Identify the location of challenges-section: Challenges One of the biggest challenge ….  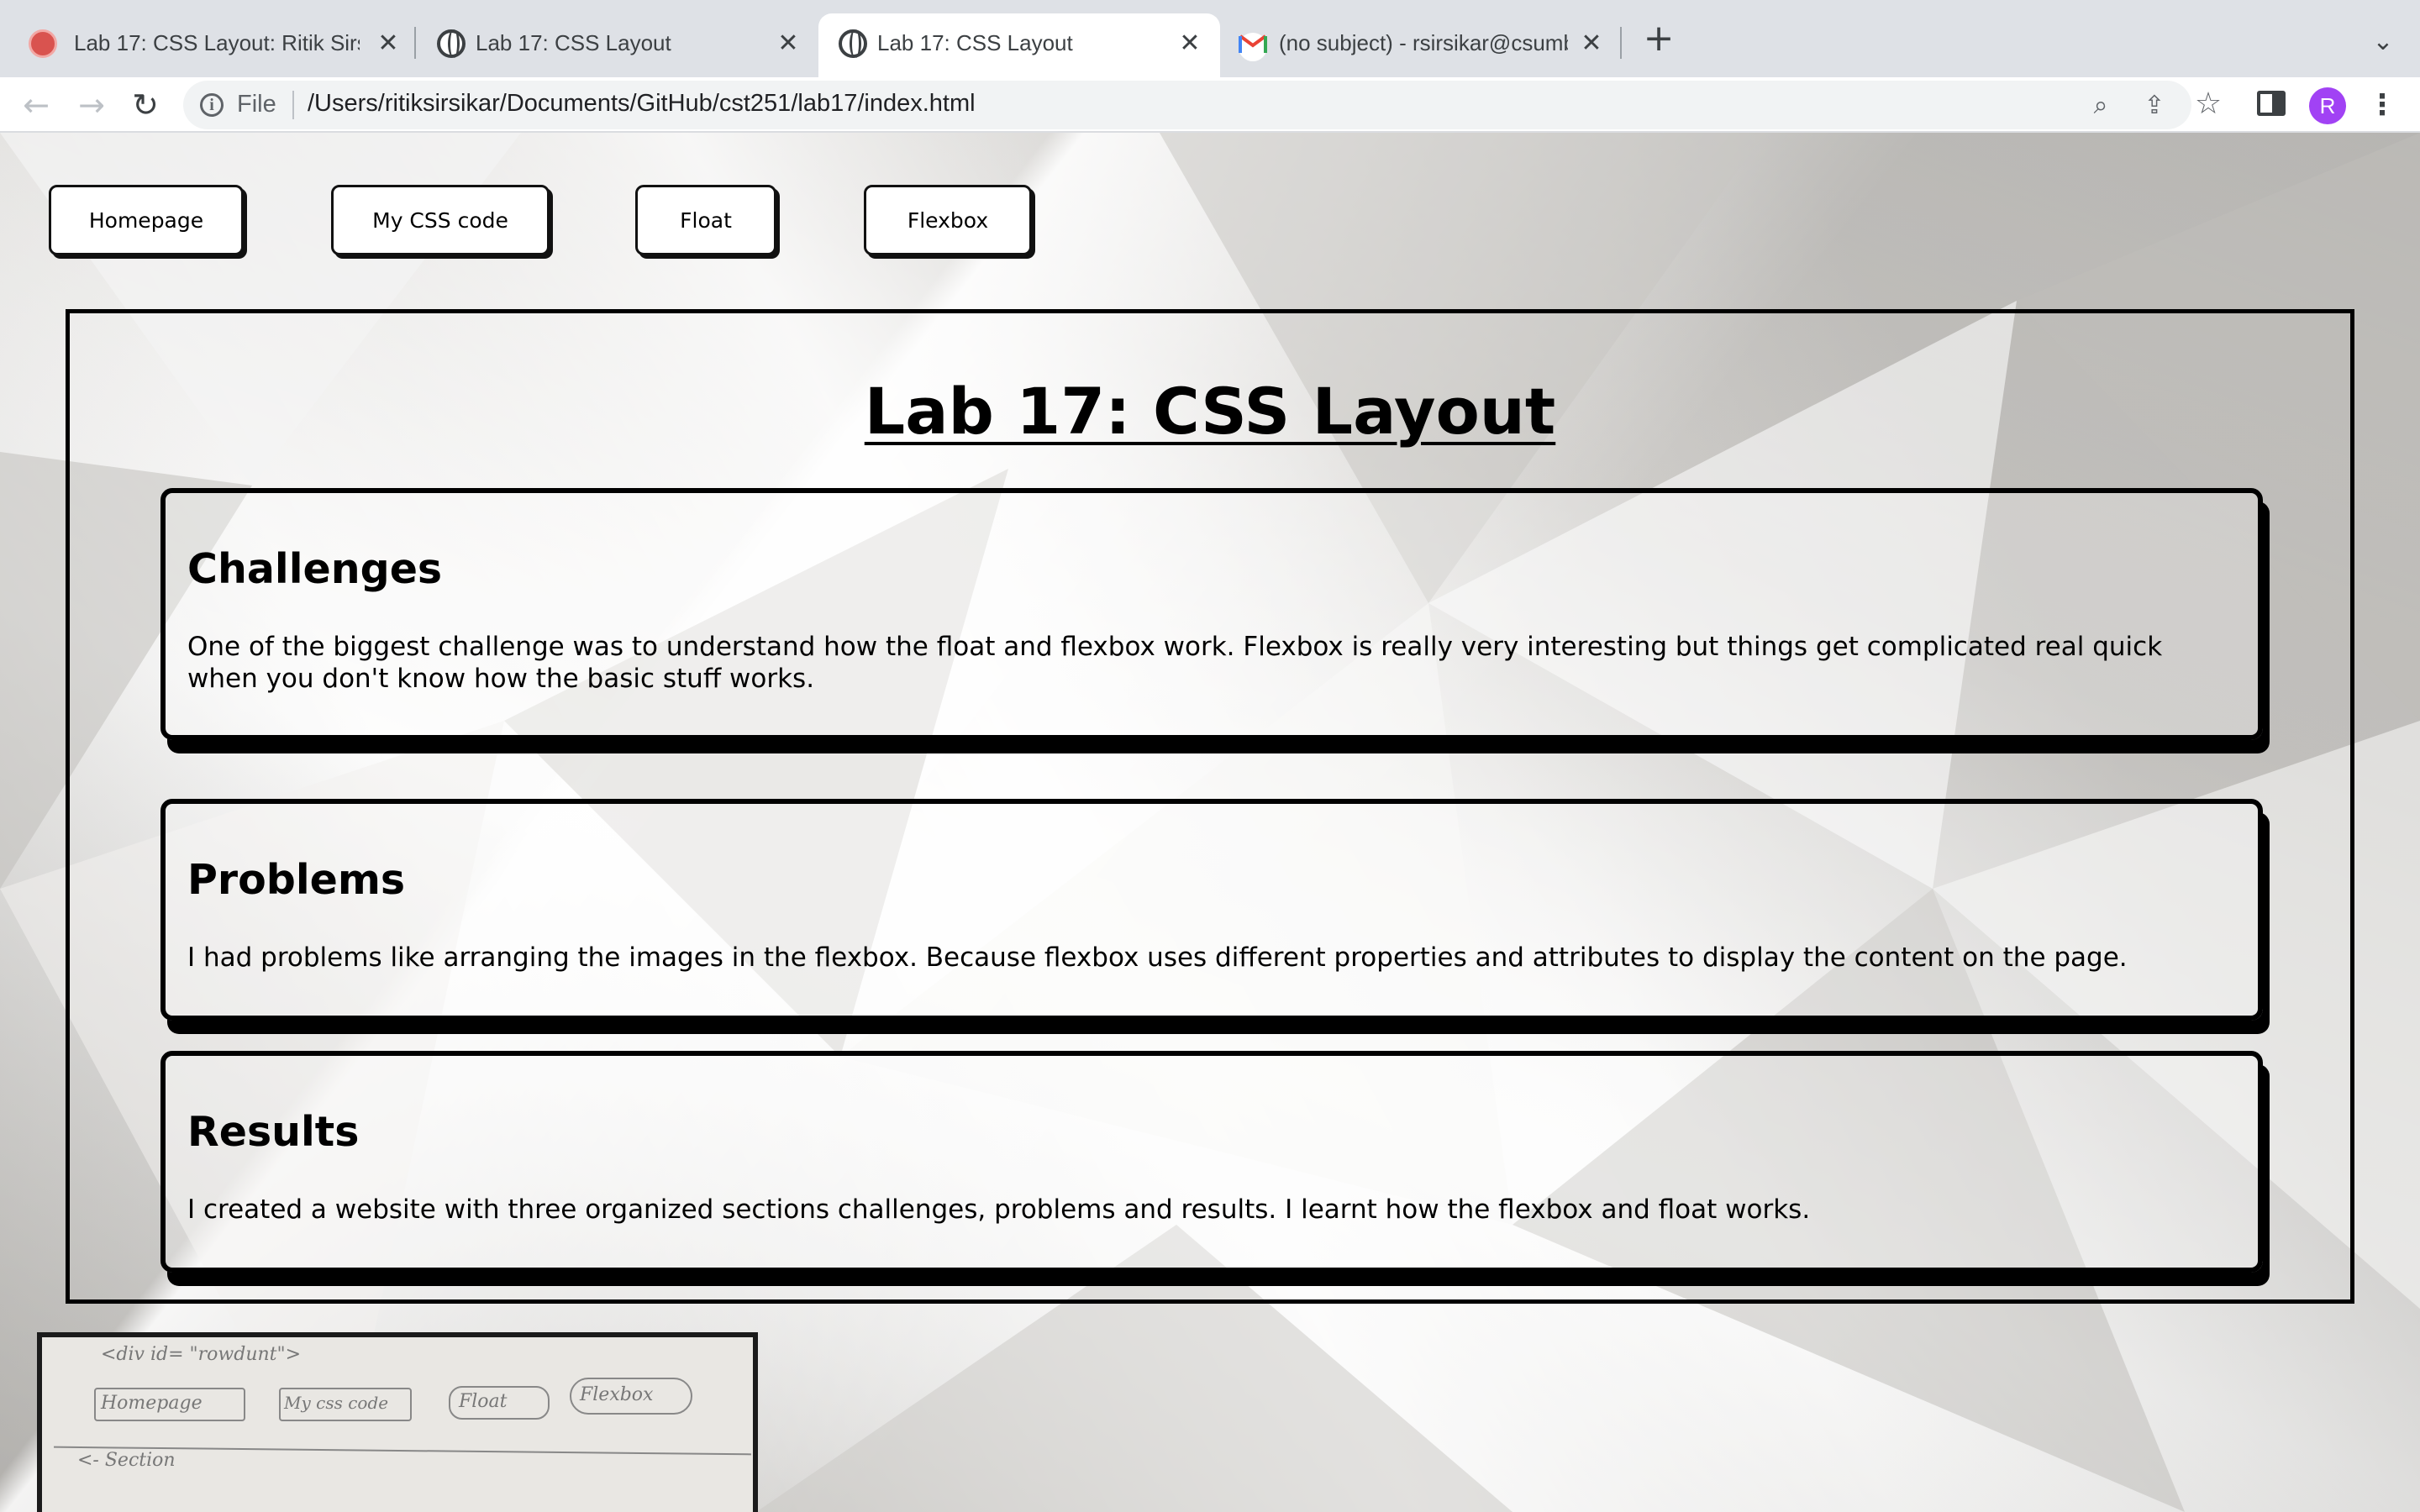
(1211, 614).